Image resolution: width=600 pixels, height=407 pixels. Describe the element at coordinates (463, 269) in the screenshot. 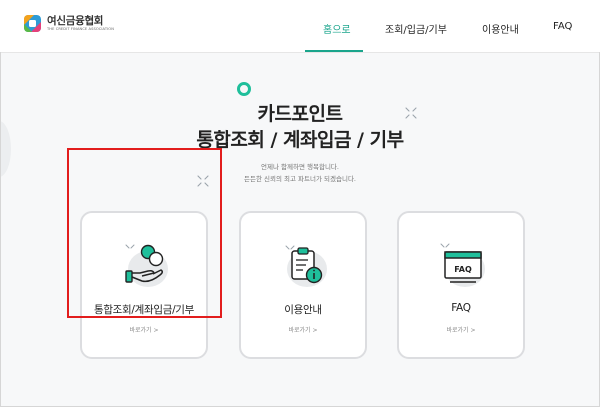

I see `svg-text: FAQ` at that location.